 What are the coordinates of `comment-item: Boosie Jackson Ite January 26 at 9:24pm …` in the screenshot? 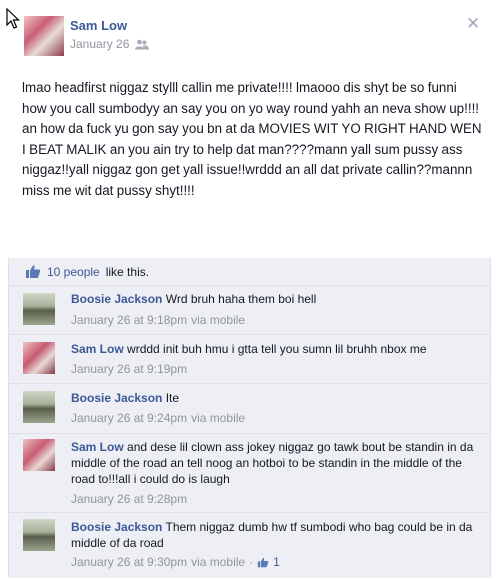 It's located at (249, 408).